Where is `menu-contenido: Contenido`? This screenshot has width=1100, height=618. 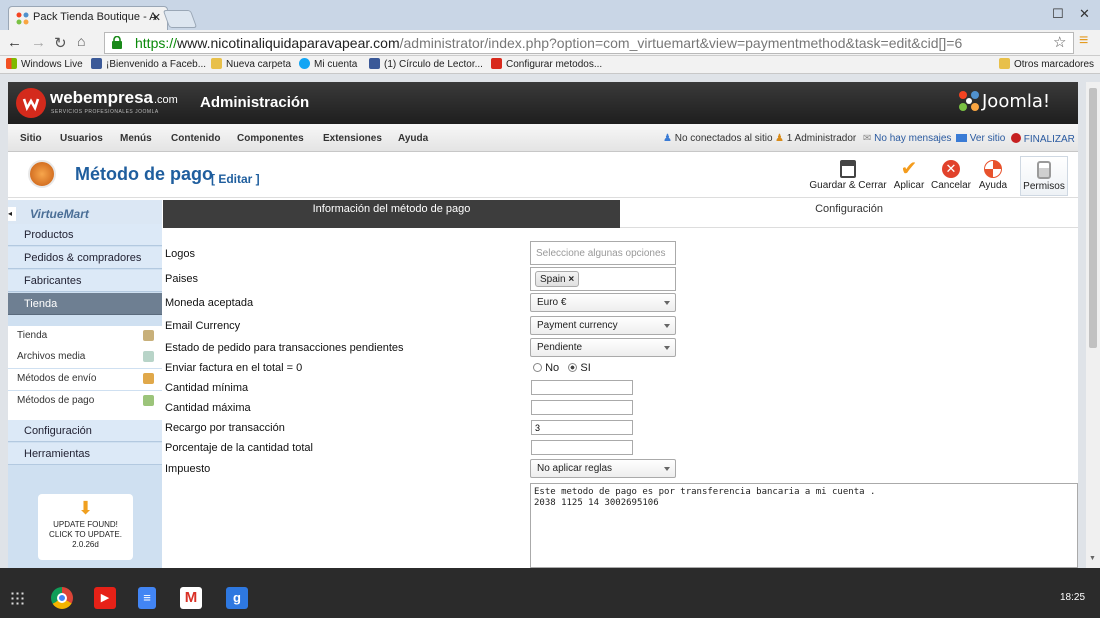
menu-contenido: Contenido is located at coordinates (195, 138).